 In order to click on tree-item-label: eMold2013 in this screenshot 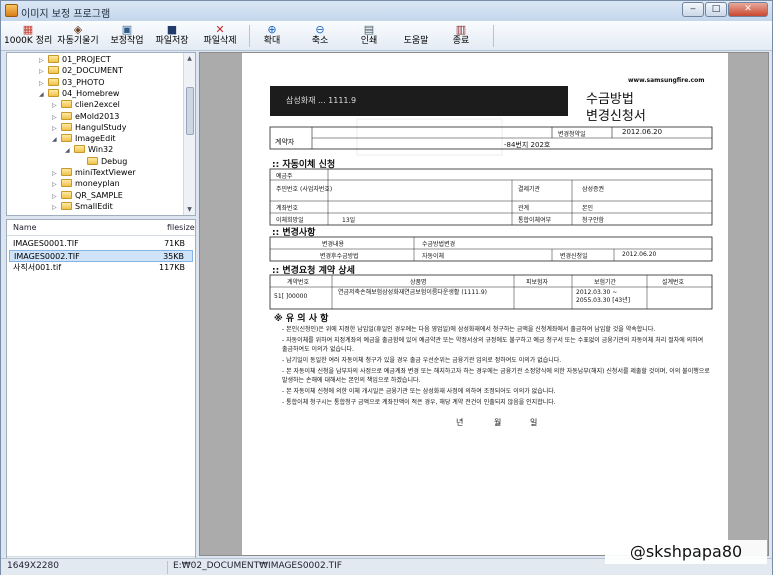, I will do `click(97, 116)`.